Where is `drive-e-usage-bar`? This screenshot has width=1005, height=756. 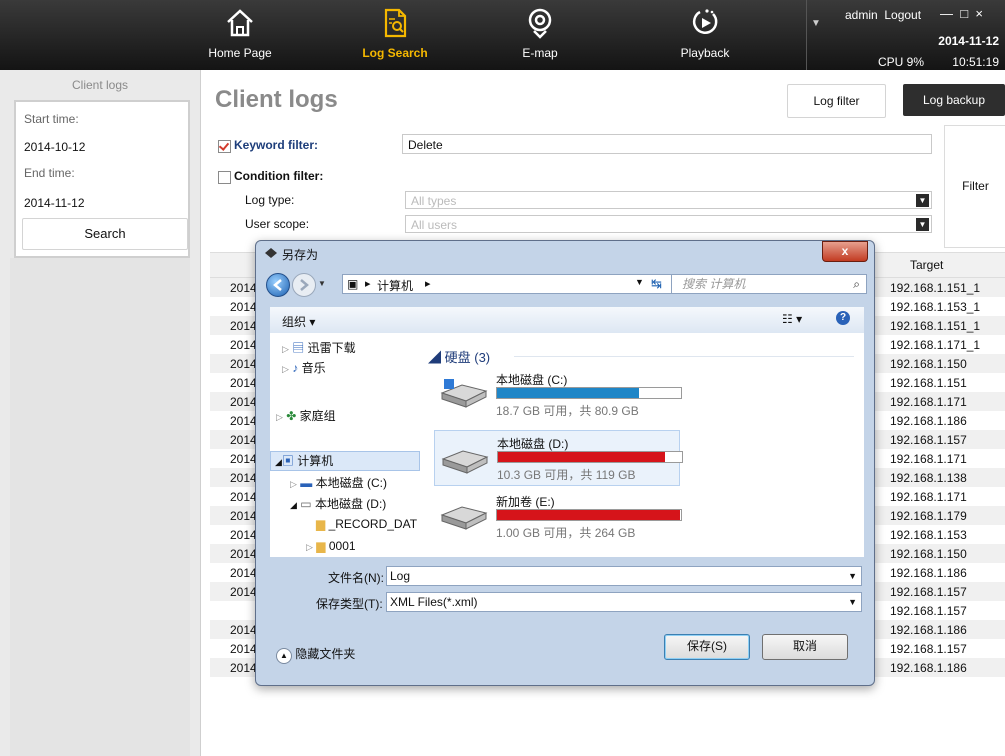 drive-e-usage-bar is located at coordinates (589, 515).